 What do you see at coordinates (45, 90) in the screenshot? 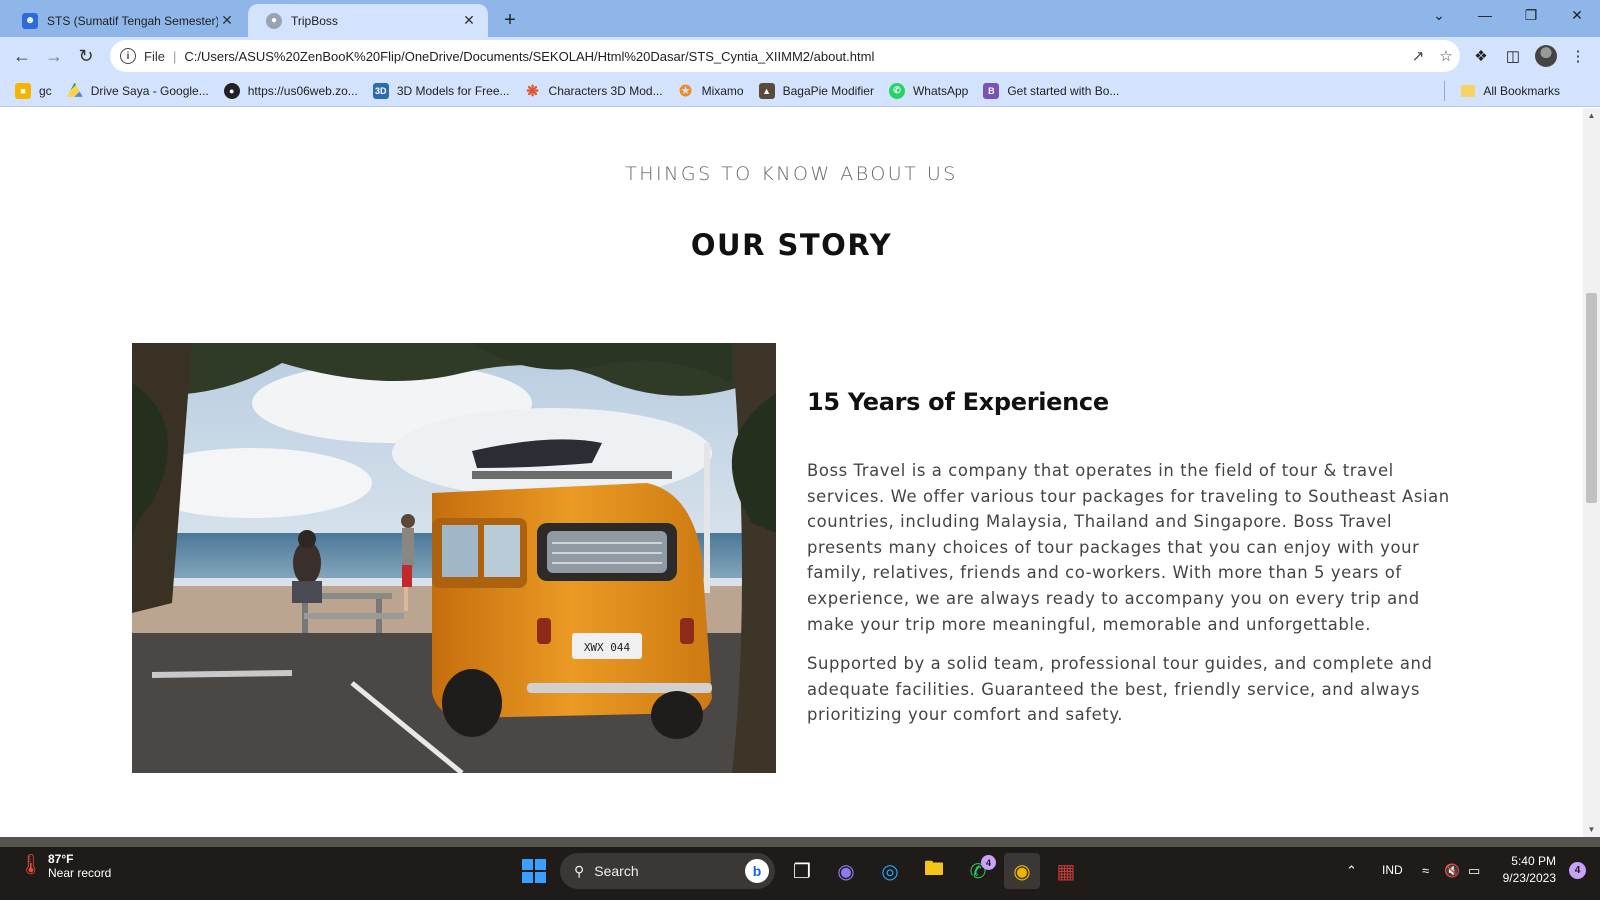
I see `bookmark-label: gc` at bounding box center [45, 90].